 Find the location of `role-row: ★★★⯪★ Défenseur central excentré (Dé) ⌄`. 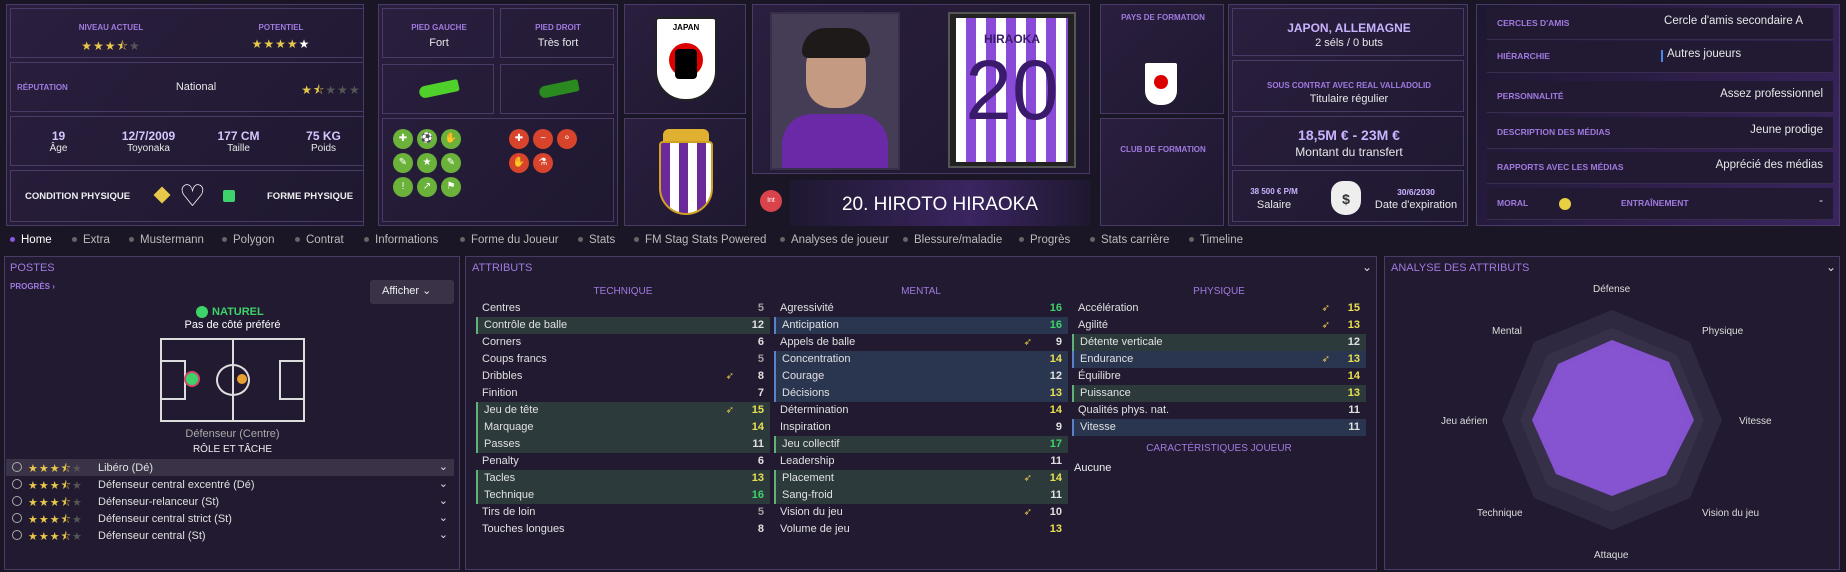

role-row: ★★★⯪★ Défenseur central excentré (Dé) ⌄ is located at coordinates (230, 484).